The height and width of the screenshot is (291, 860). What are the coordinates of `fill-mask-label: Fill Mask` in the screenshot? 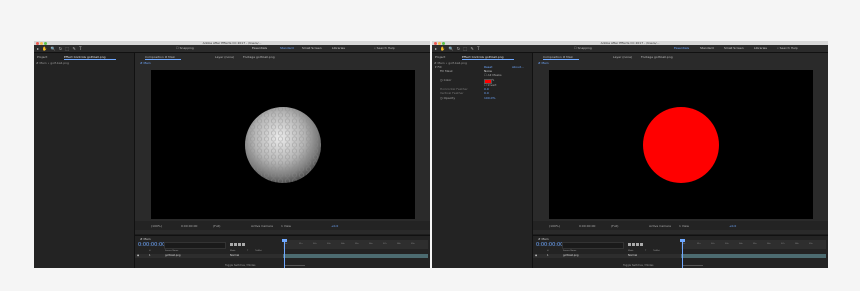 It's located at (446, 71).